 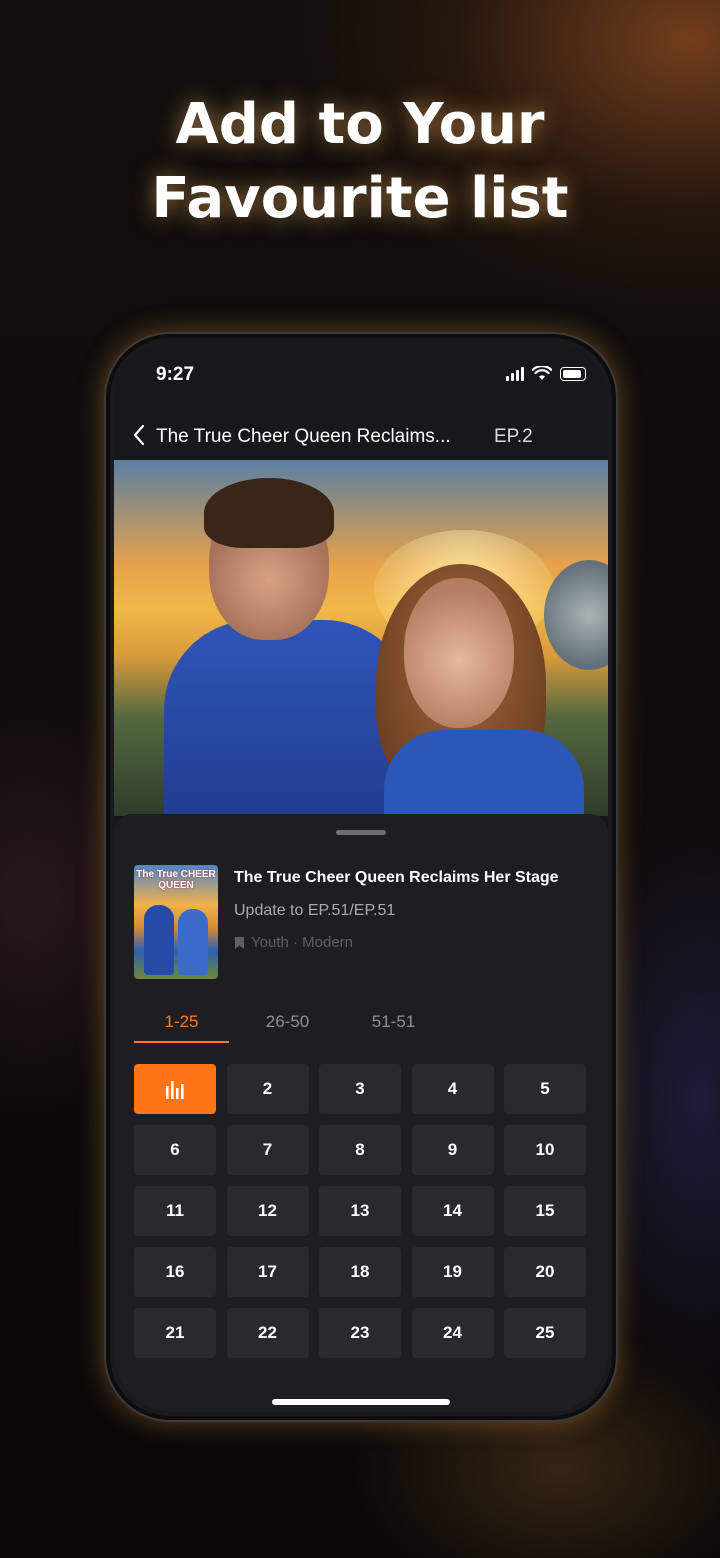 I want to click on episode-button: 22, so click(x=267, y=1333).